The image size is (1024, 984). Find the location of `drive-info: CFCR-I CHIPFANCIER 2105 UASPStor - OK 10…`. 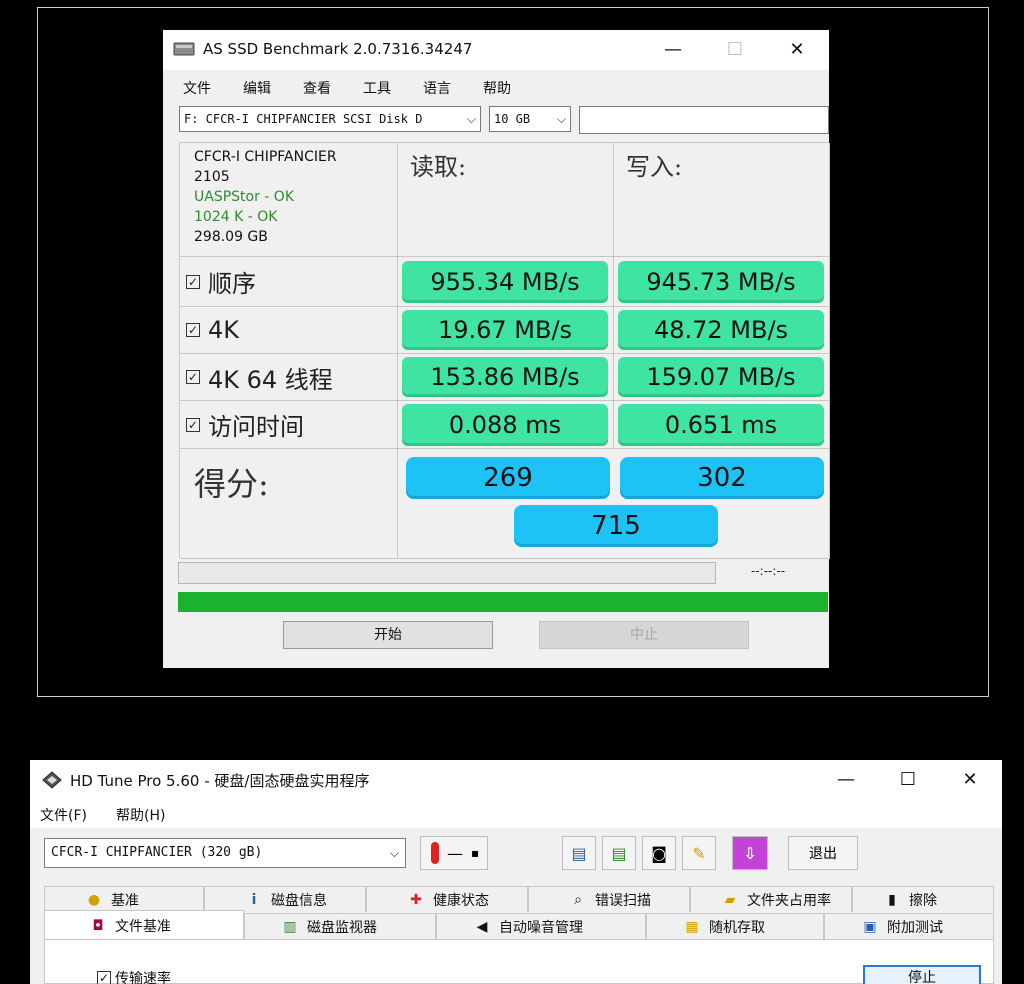

drive-info: CFCR-I CHIPFANCIER 2105 UASPStor - OK 10… is located at coordinates (289, 200).